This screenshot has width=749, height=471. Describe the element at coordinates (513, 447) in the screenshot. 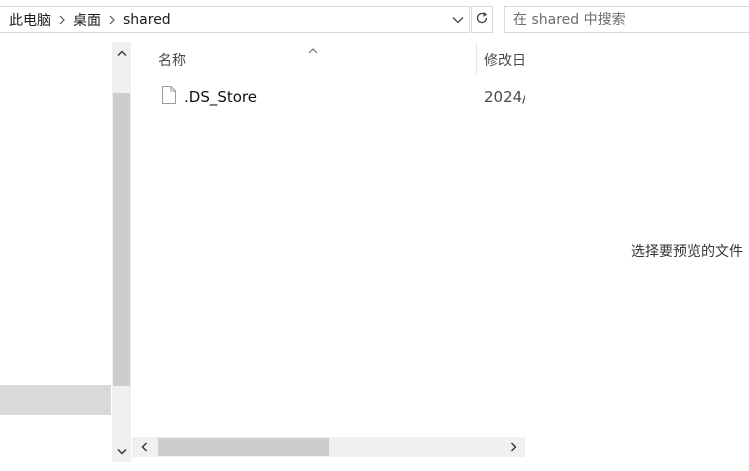

I see `scroll-right-icon` at that location.